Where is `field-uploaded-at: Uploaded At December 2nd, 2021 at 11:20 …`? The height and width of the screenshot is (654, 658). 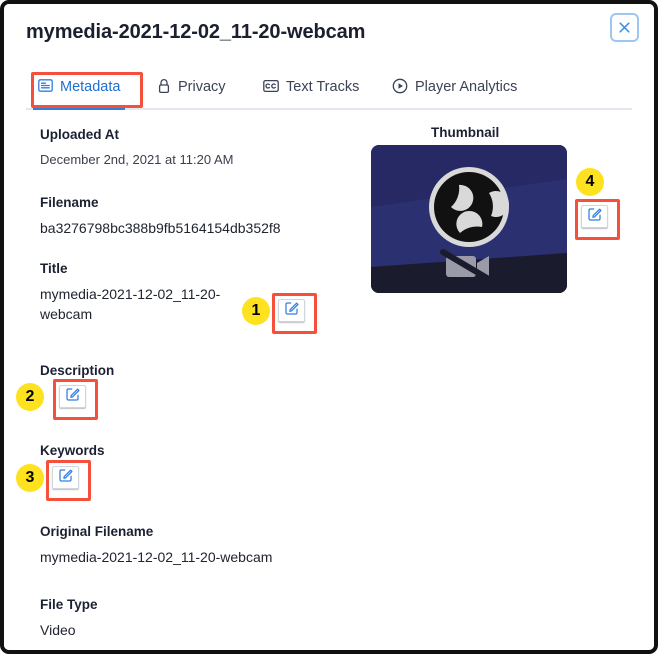 field-uploaded-at: Uploaded At December 2nd, 2021 at 11:20 … is located at coordinates (136, 148).